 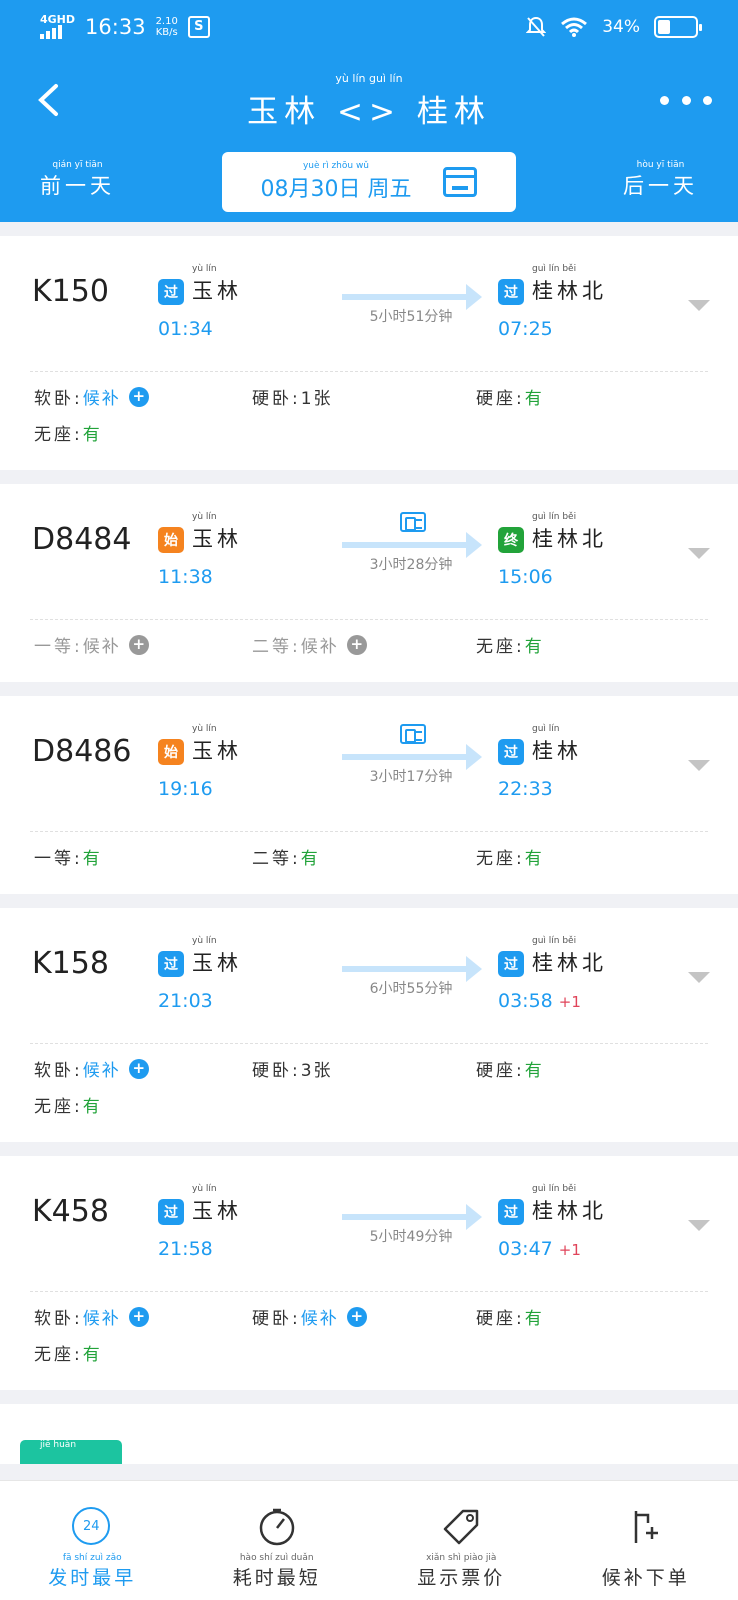 What do you see at coordinates (336, 181) in the screenshot?
I see `date-label: yuè rì zhōu wǔ 08月30日 周五` at bounding box center [336, 181].